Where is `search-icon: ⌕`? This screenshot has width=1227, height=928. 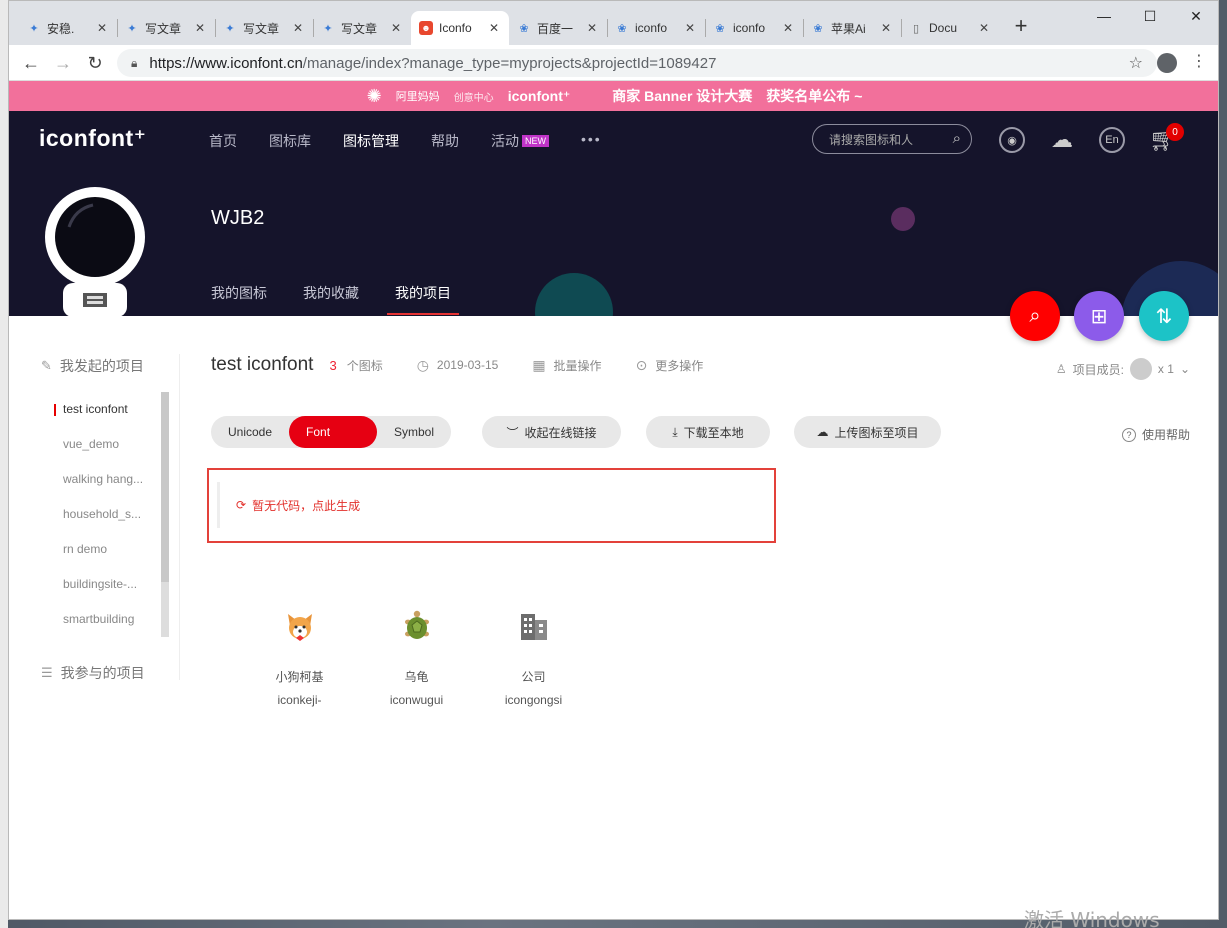
search-icon: ⌕ is located at coordinates (957, 138).